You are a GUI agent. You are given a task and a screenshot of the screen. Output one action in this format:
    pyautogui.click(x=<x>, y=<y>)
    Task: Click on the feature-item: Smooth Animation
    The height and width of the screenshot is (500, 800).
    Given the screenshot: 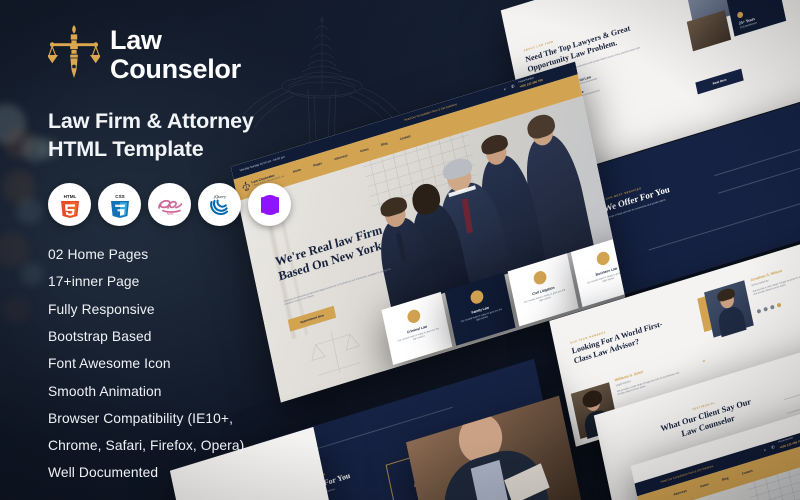 What is the action you would take?
    pyautogui.click(x=105, y=391)
    